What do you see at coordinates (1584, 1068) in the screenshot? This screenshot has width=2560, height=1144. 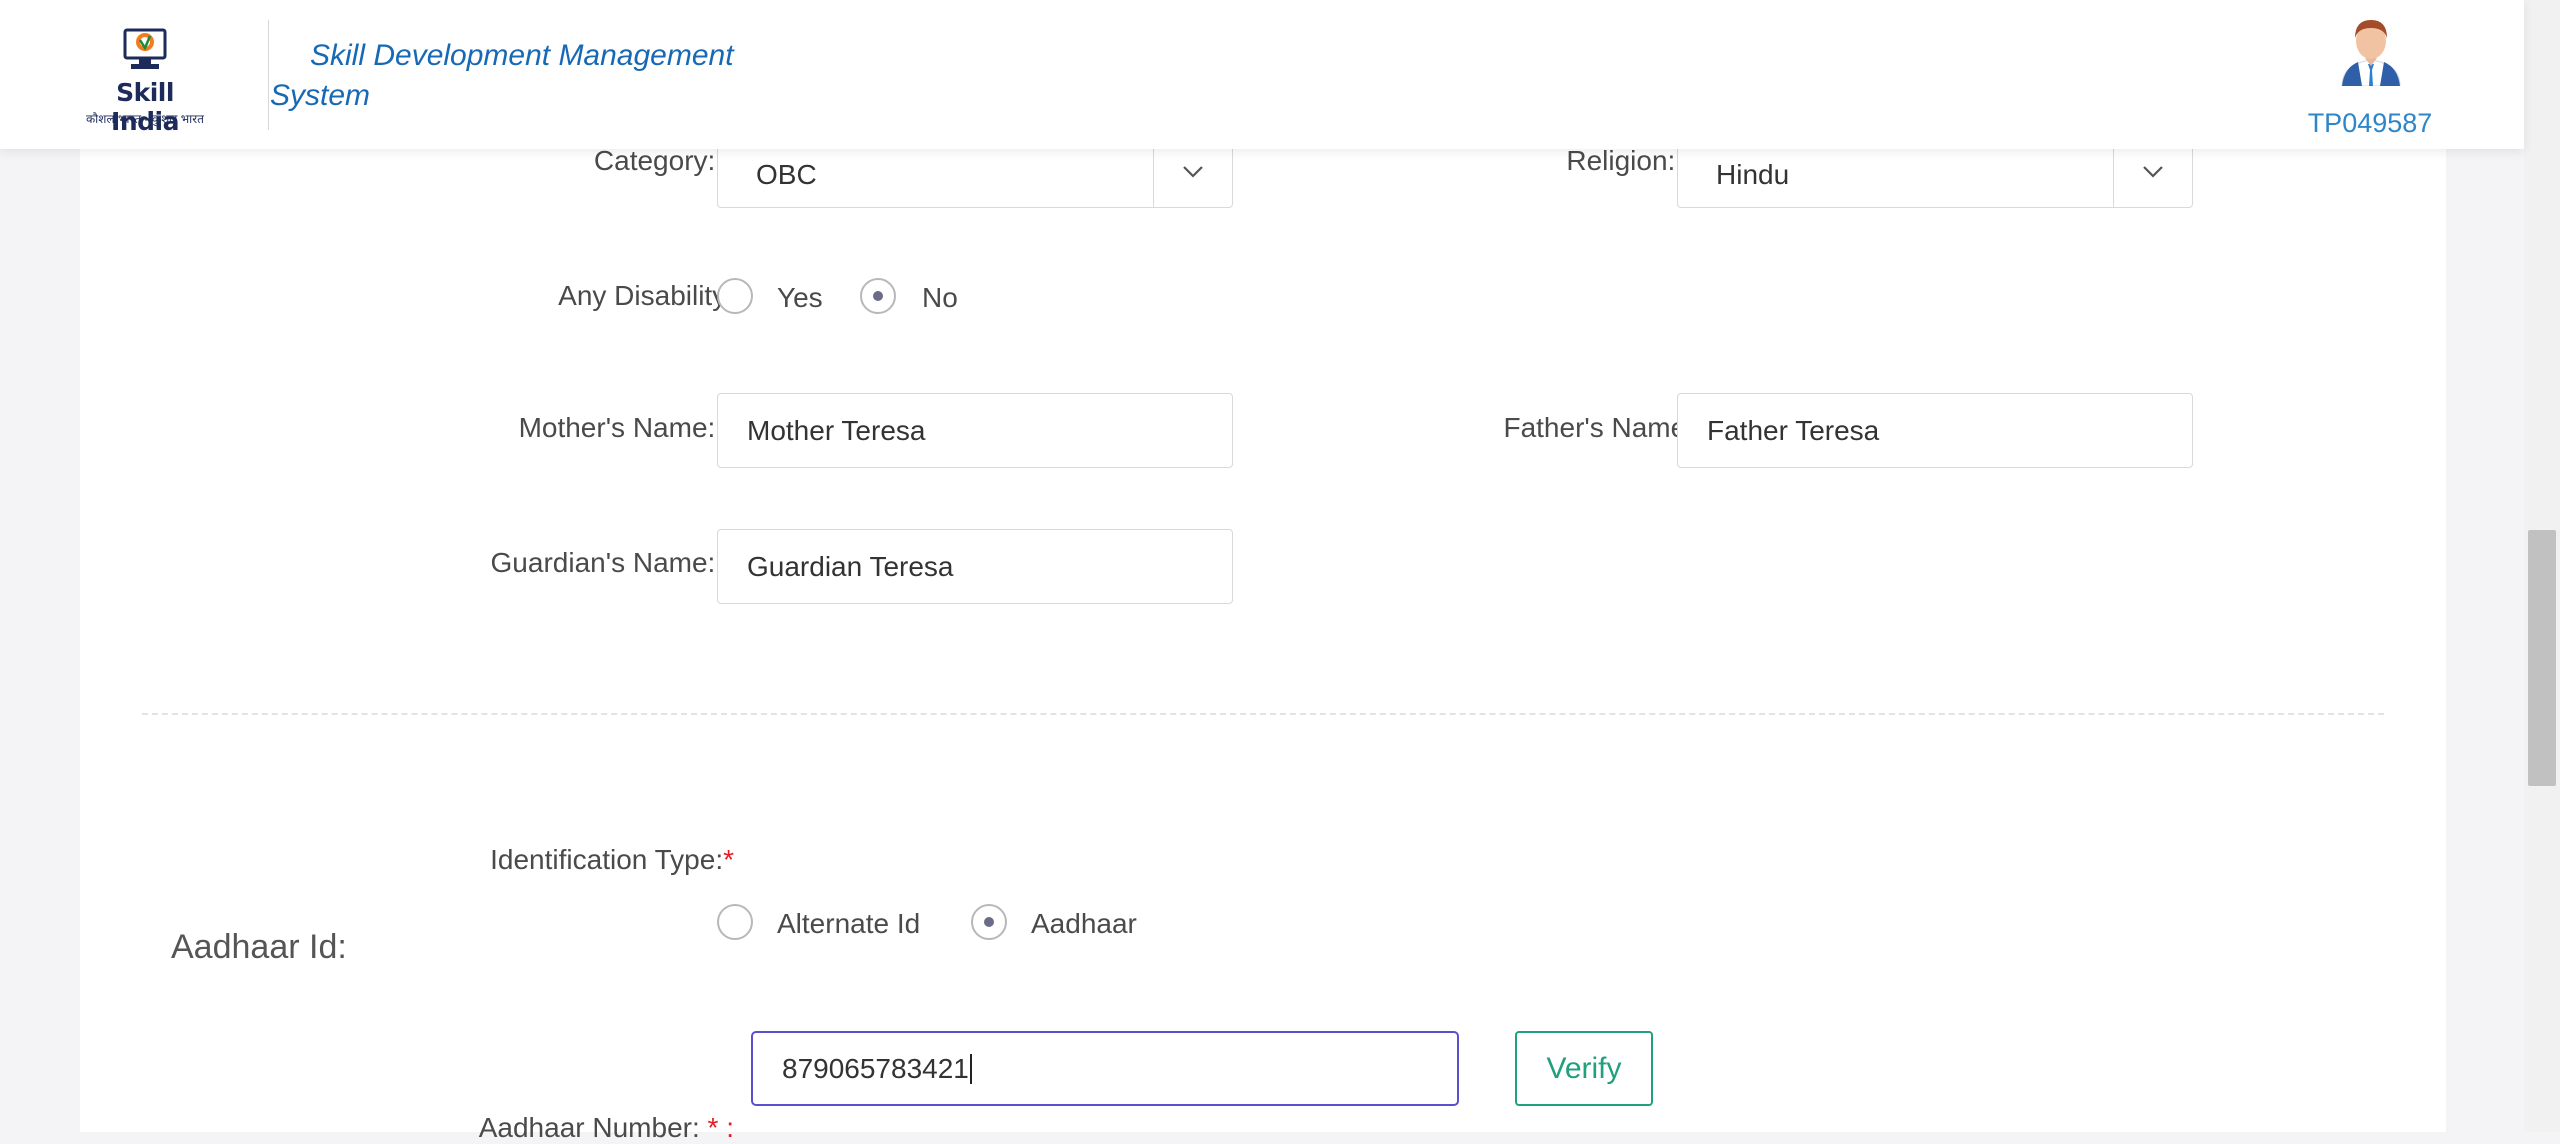 I see `verify-button: Verify` at bounding box center [1584, 1068].